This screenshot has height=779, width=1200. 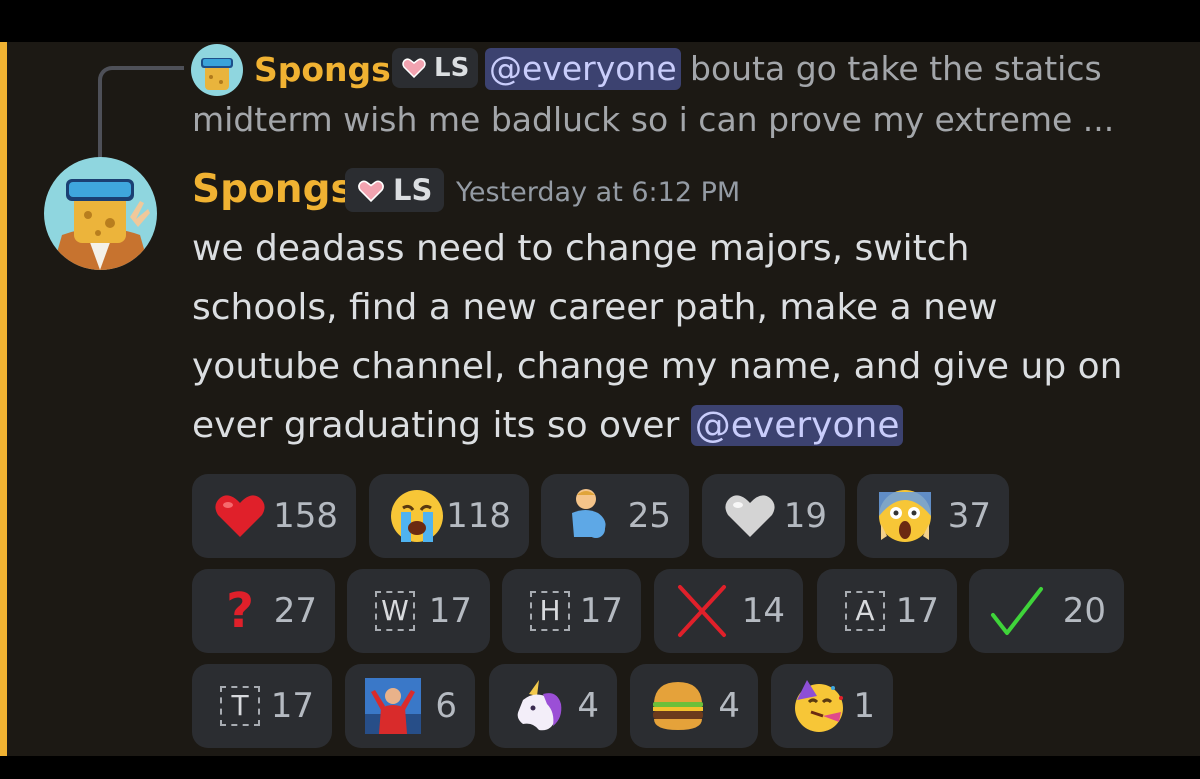 What do you see at coordinates (452, 68) in the screenshot?
I see `reply-tag-label: LS` at bounding box center [452, 68].